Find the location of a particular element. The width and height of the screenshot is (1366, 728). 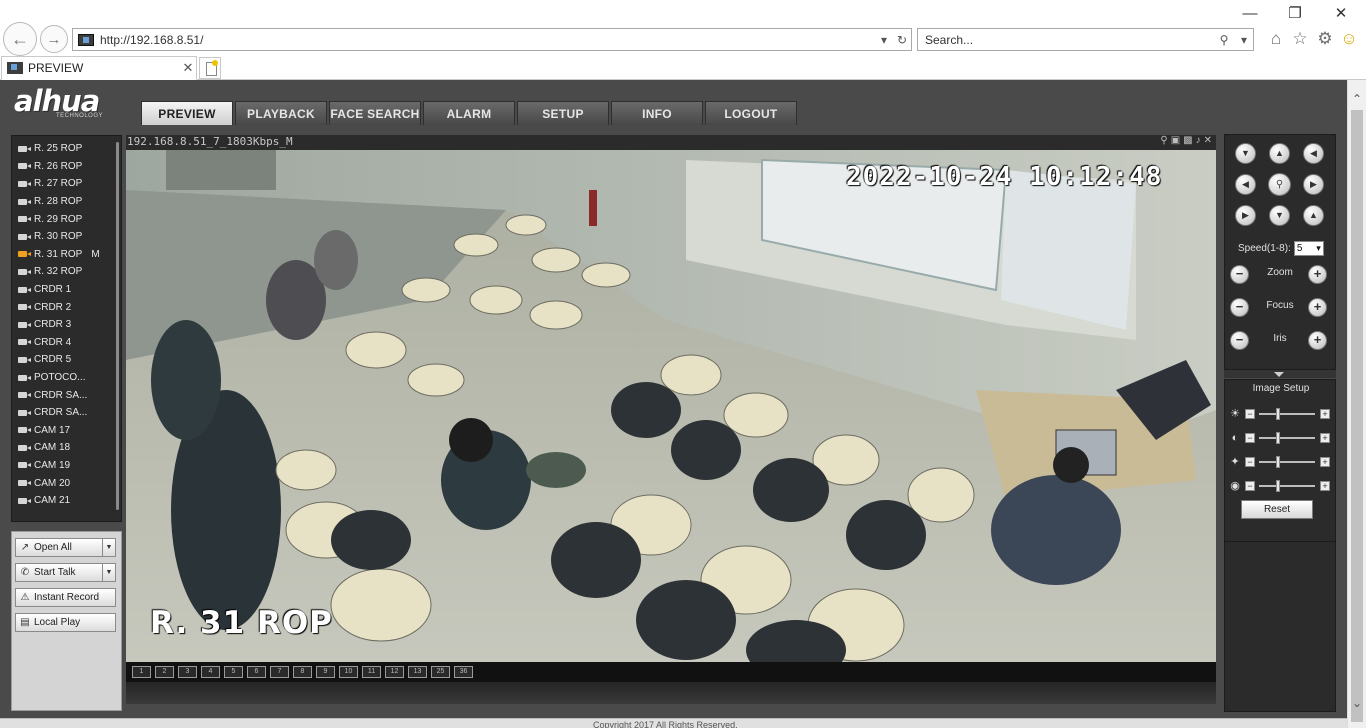

page-scrollbar: ⌃ ⌄ is located at coordinates (1356, 404).